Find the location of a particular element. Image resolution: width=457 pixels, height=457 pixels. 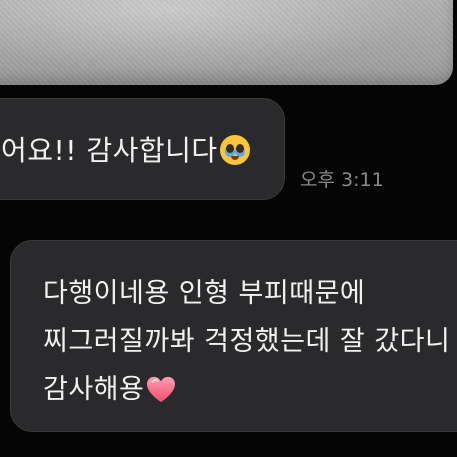

message-timestamp: 오후 3:11 is located at coordinates (342, 180).